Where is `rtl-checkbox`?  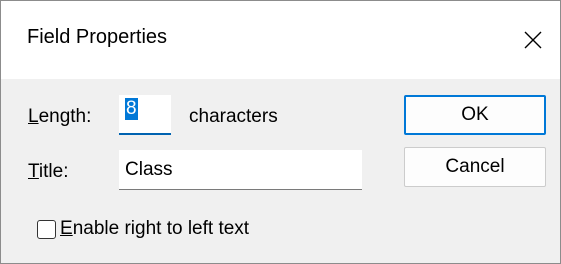 rtl-checkbox is located at coordinates (46, 229).